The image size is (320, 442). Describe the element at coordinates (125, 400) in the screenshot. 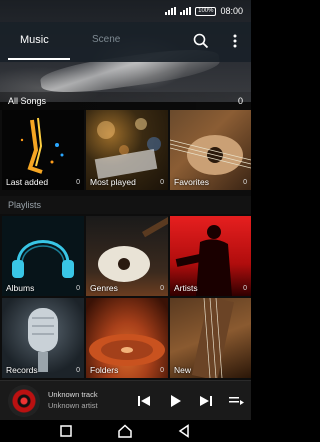

I see `now-playing-bar: Unknown track Unknown artist` at that location.